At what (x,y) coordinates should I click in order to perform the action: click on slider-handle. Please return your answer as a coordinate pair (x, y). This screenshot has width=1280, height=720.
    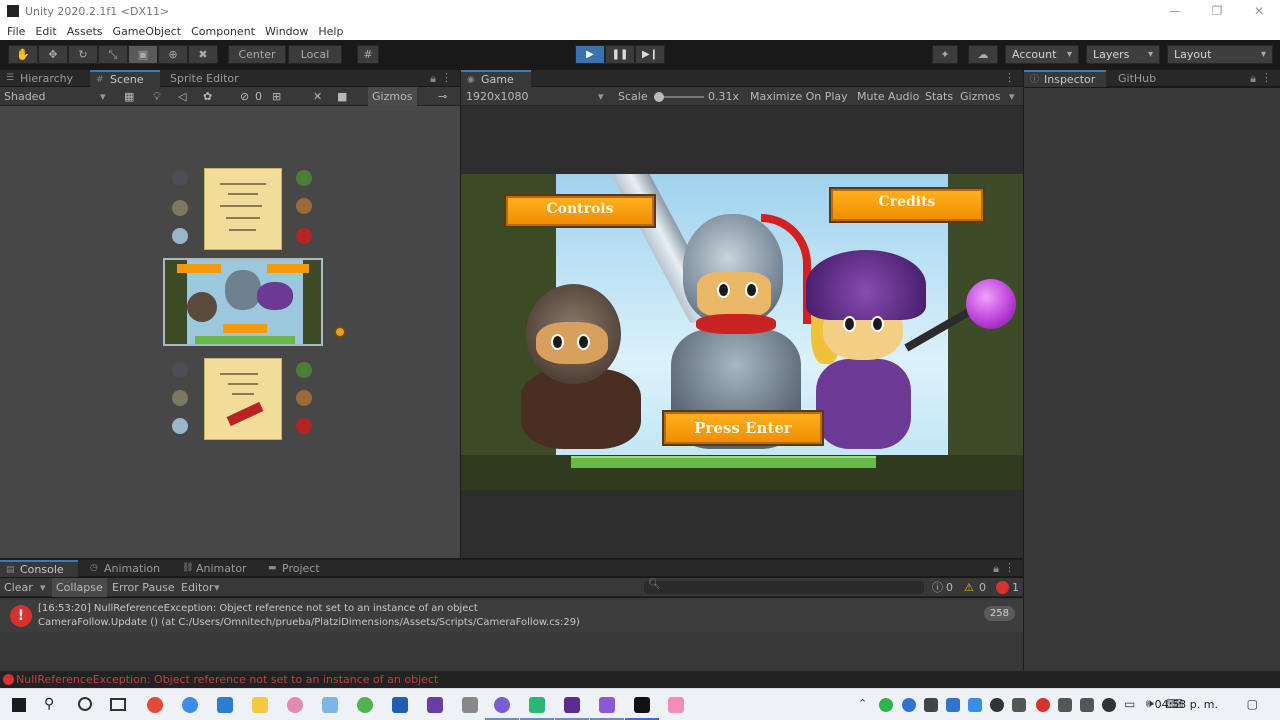
    Looking at the image, I should click on (659, 97).